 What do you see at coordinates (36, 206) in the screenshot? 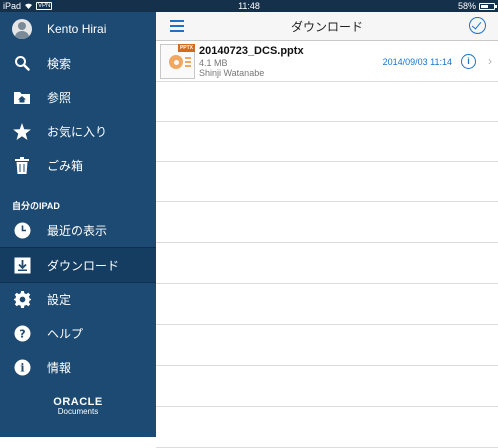
I see `section-header: 自分のIPAD` at bounding box center [36, 206].